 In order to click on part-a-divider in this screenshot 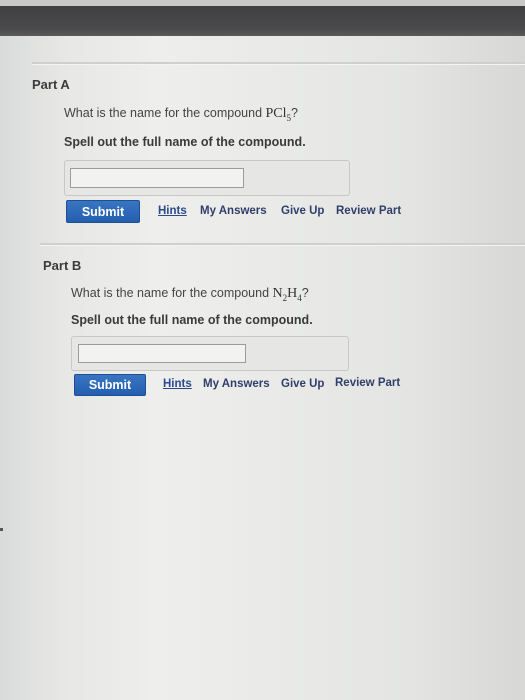, I will do `click(278, 63)`.